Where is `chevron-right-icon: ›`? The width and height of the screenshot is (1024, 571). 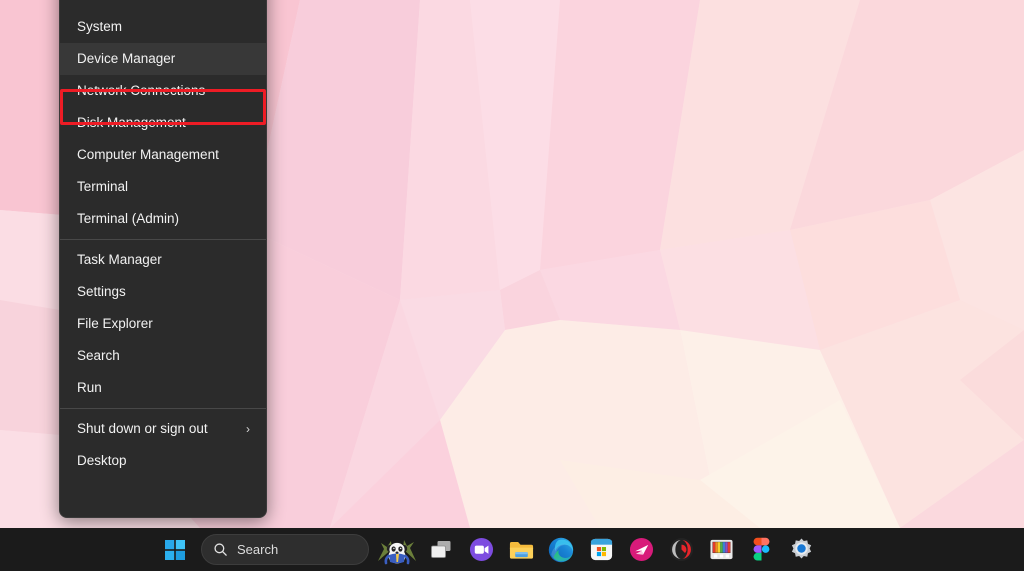 chevron-right-icon: › is located at coordinates (248, 429).